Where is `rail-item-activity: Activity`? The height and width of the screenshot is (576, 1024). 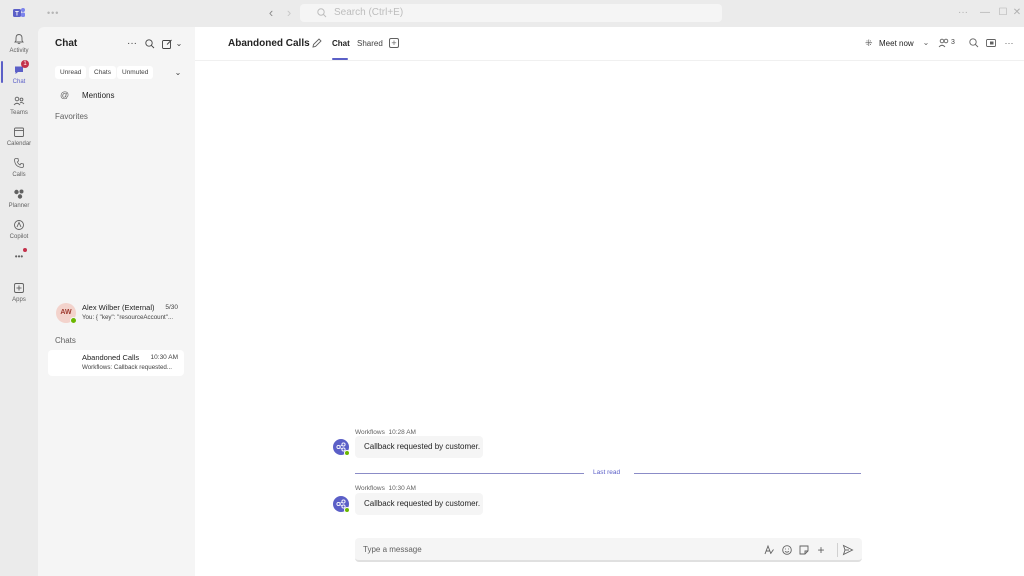
rail-item-activity: Activity is located at coordinates (19, 45).